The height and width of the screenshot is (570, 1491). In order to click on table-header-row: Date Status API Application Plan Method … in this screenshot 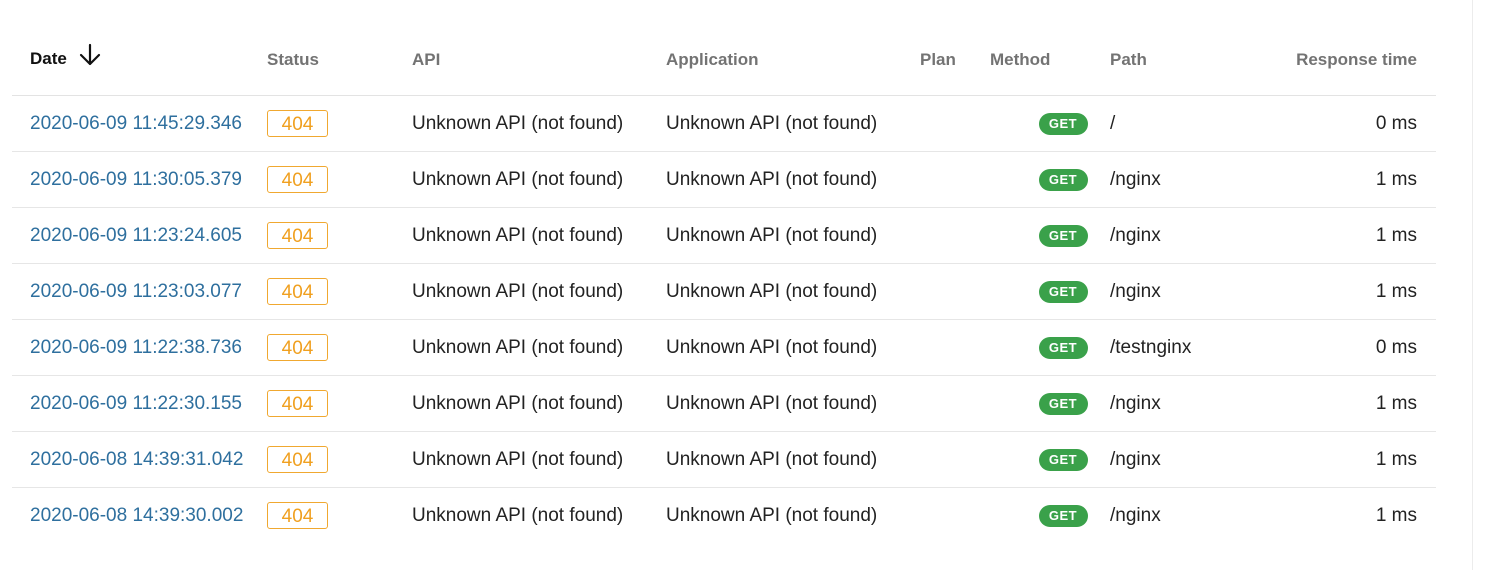, I will do `click(724, 60)`.